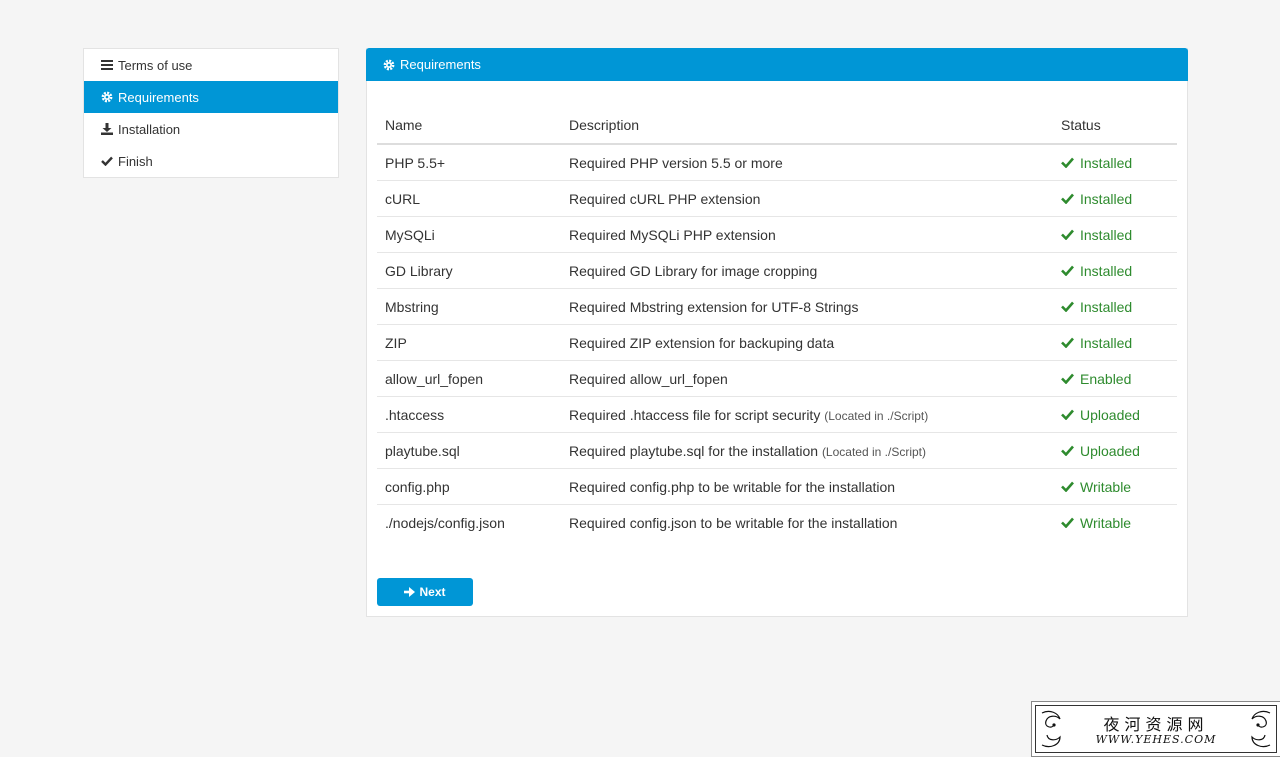  I want to click on requirement-name: ./nodejs/config.json, so click(469, 522).